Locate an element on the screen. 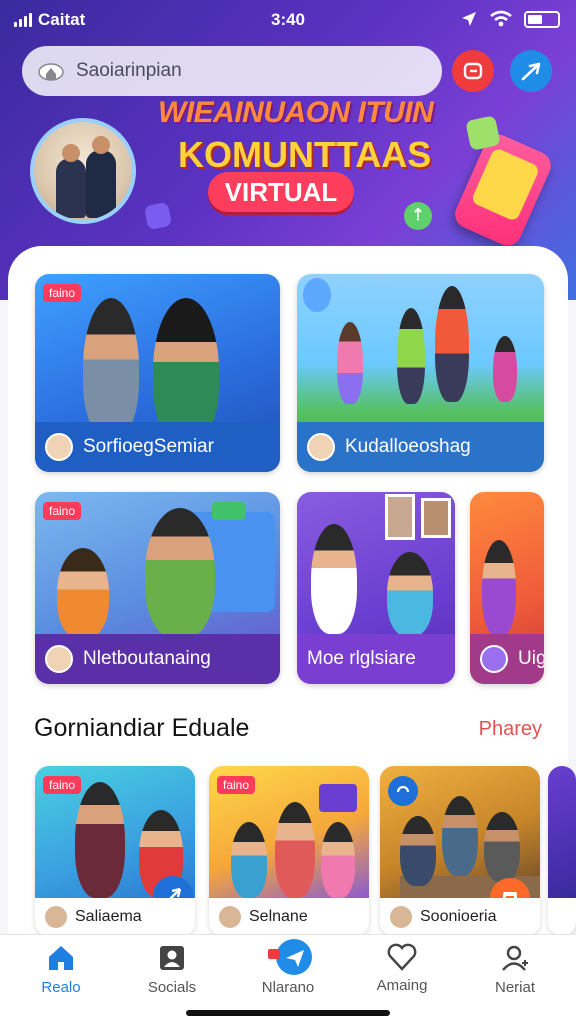 The height and width of the screenshot is (1024, 576). card-label: Moe rlglsiare is located at coordinates (361, 658).